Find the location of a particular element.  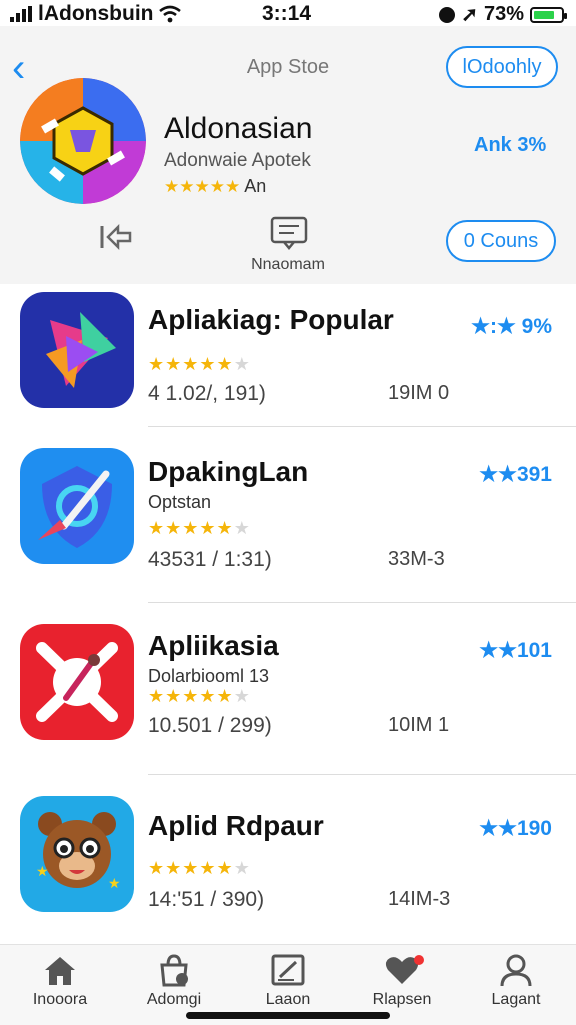

featured-app-rating: ★★★★★ An is located at coordinates (215, 186).